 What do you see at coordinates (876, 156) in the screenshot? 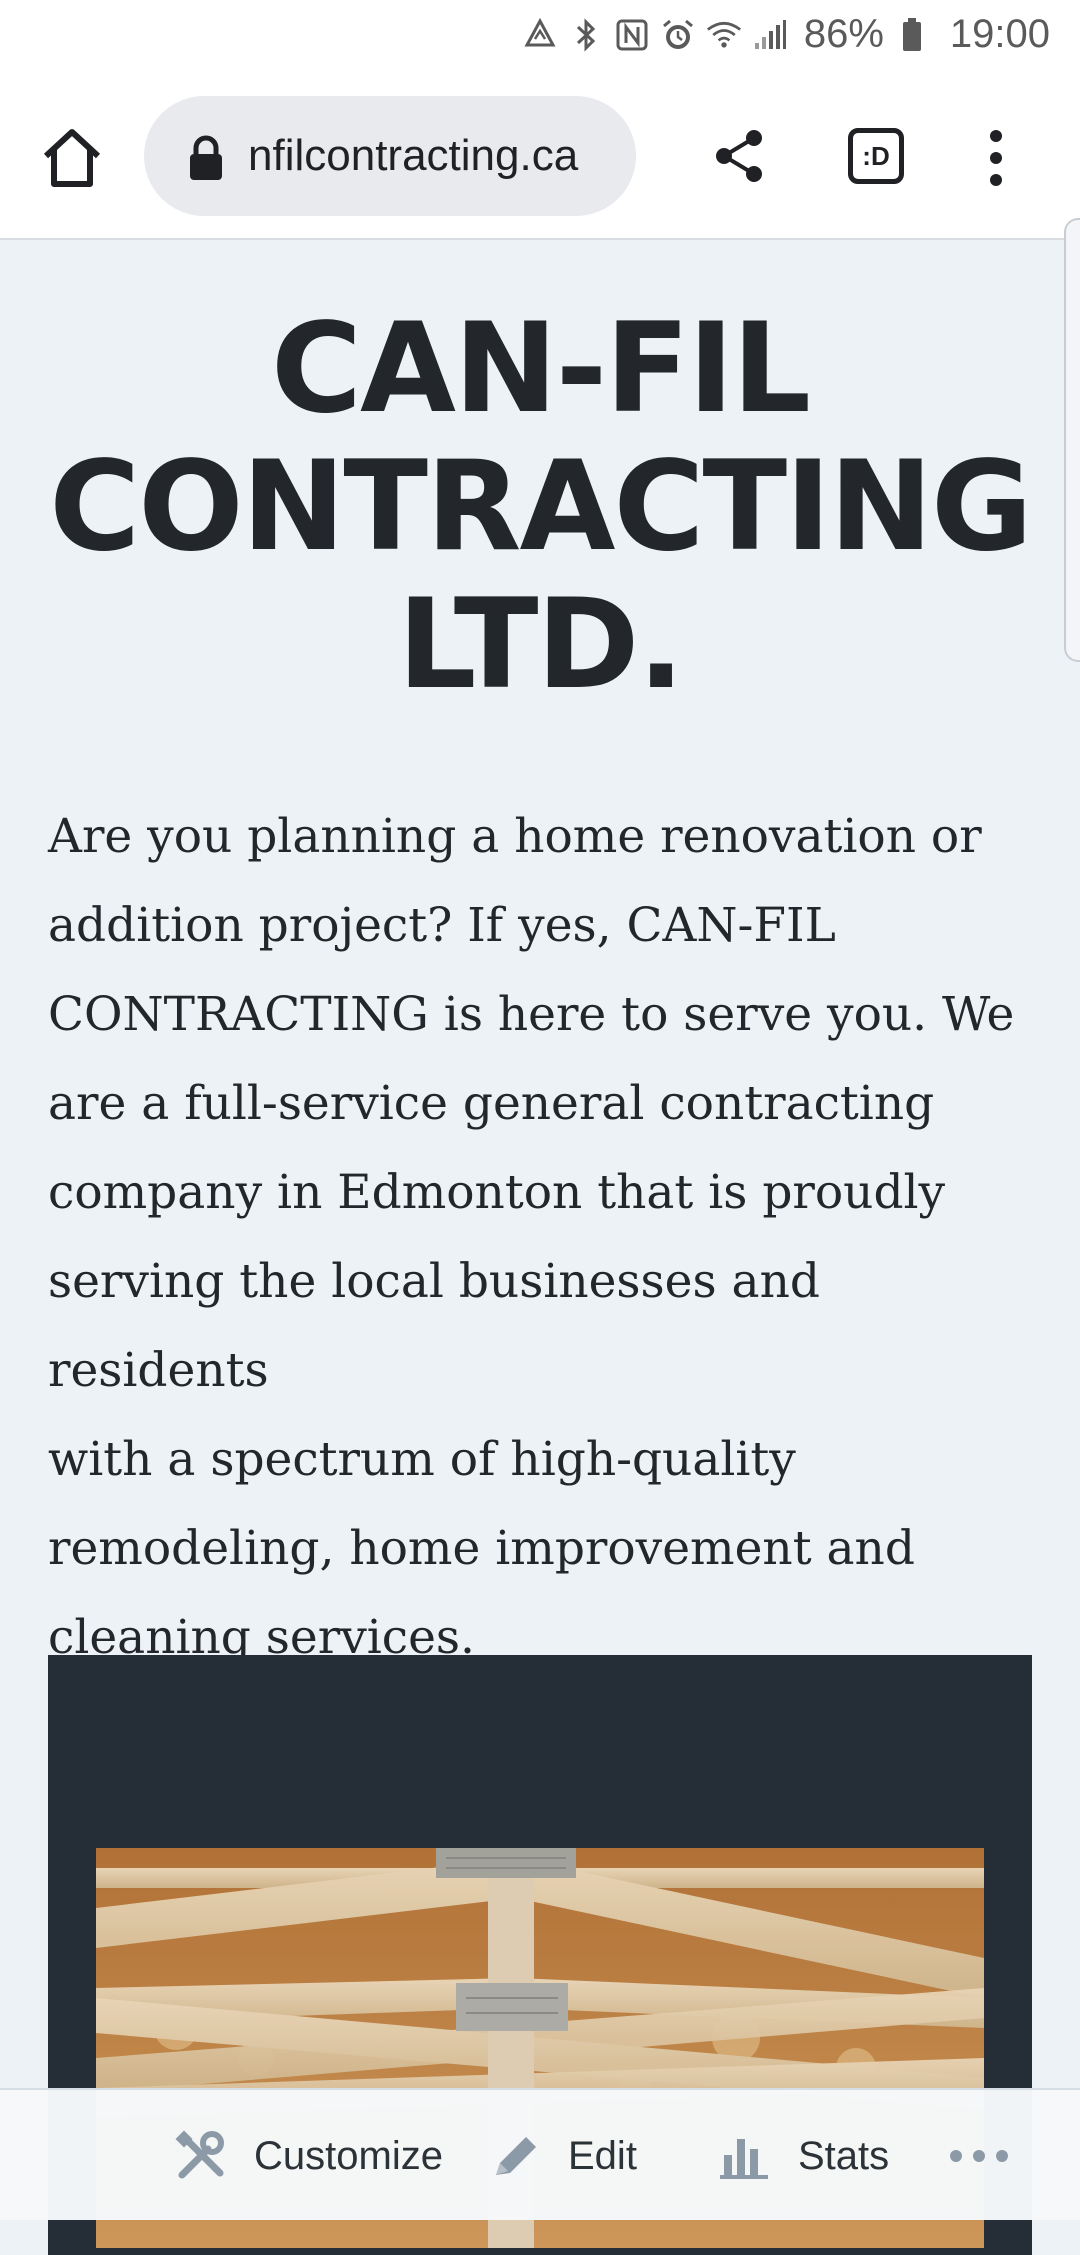
I see `tab-switcher-icon: :D` at bounding box center [876, 156].